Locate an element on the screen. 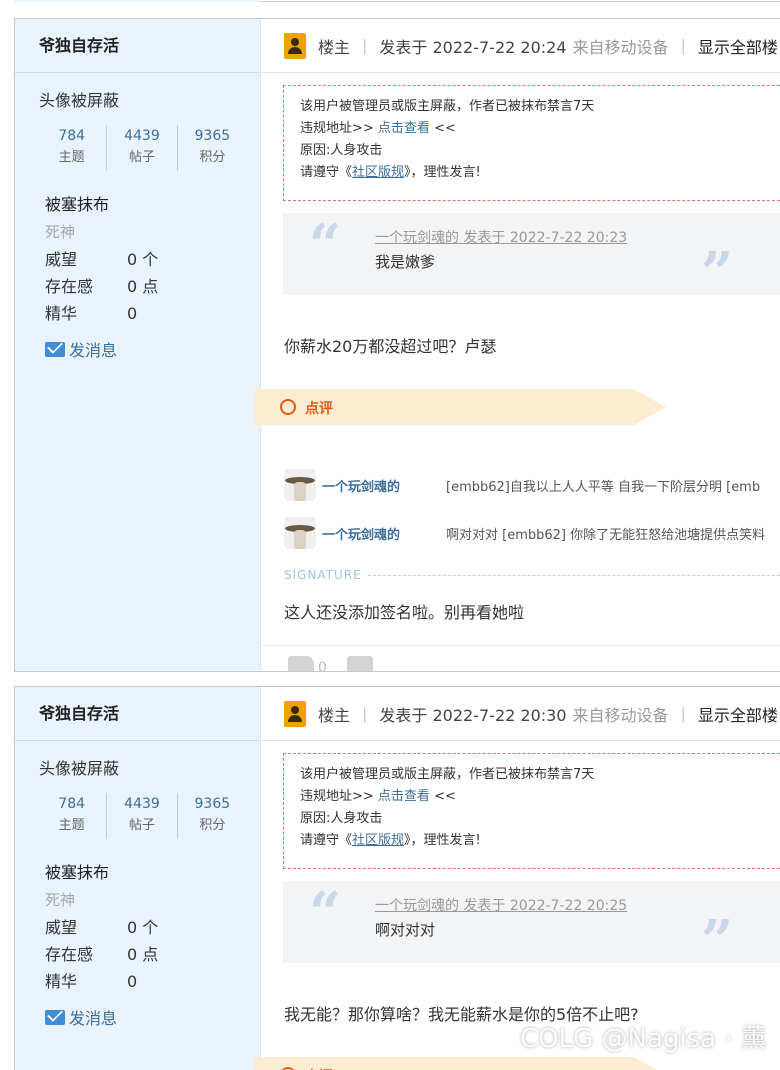 The height and width of the screenshot is (1070, 780). comment-text: [embb62]自我以上人人平等 自我一下阶层分明 [emb is located at coordinates (603, 487).